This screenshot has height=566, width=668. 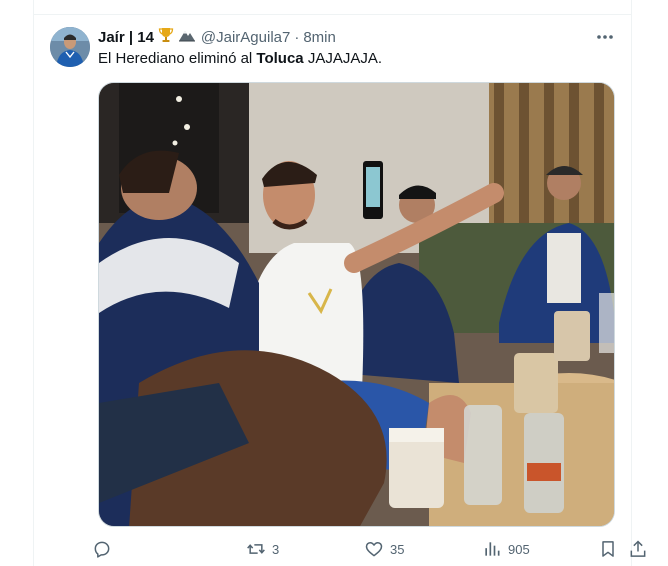 I want to click on share-icon, so click(x=638, y=549).